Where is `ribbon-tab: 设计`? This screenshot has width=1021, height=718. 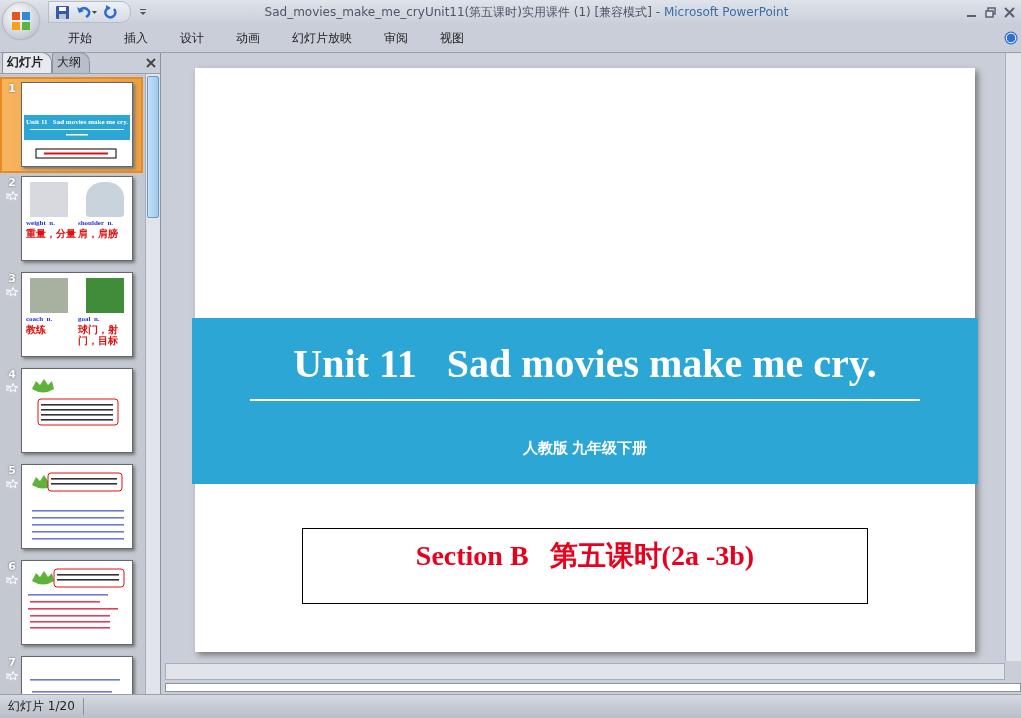 ribbon-tab: 设计 is located at coordinates (192, 38).